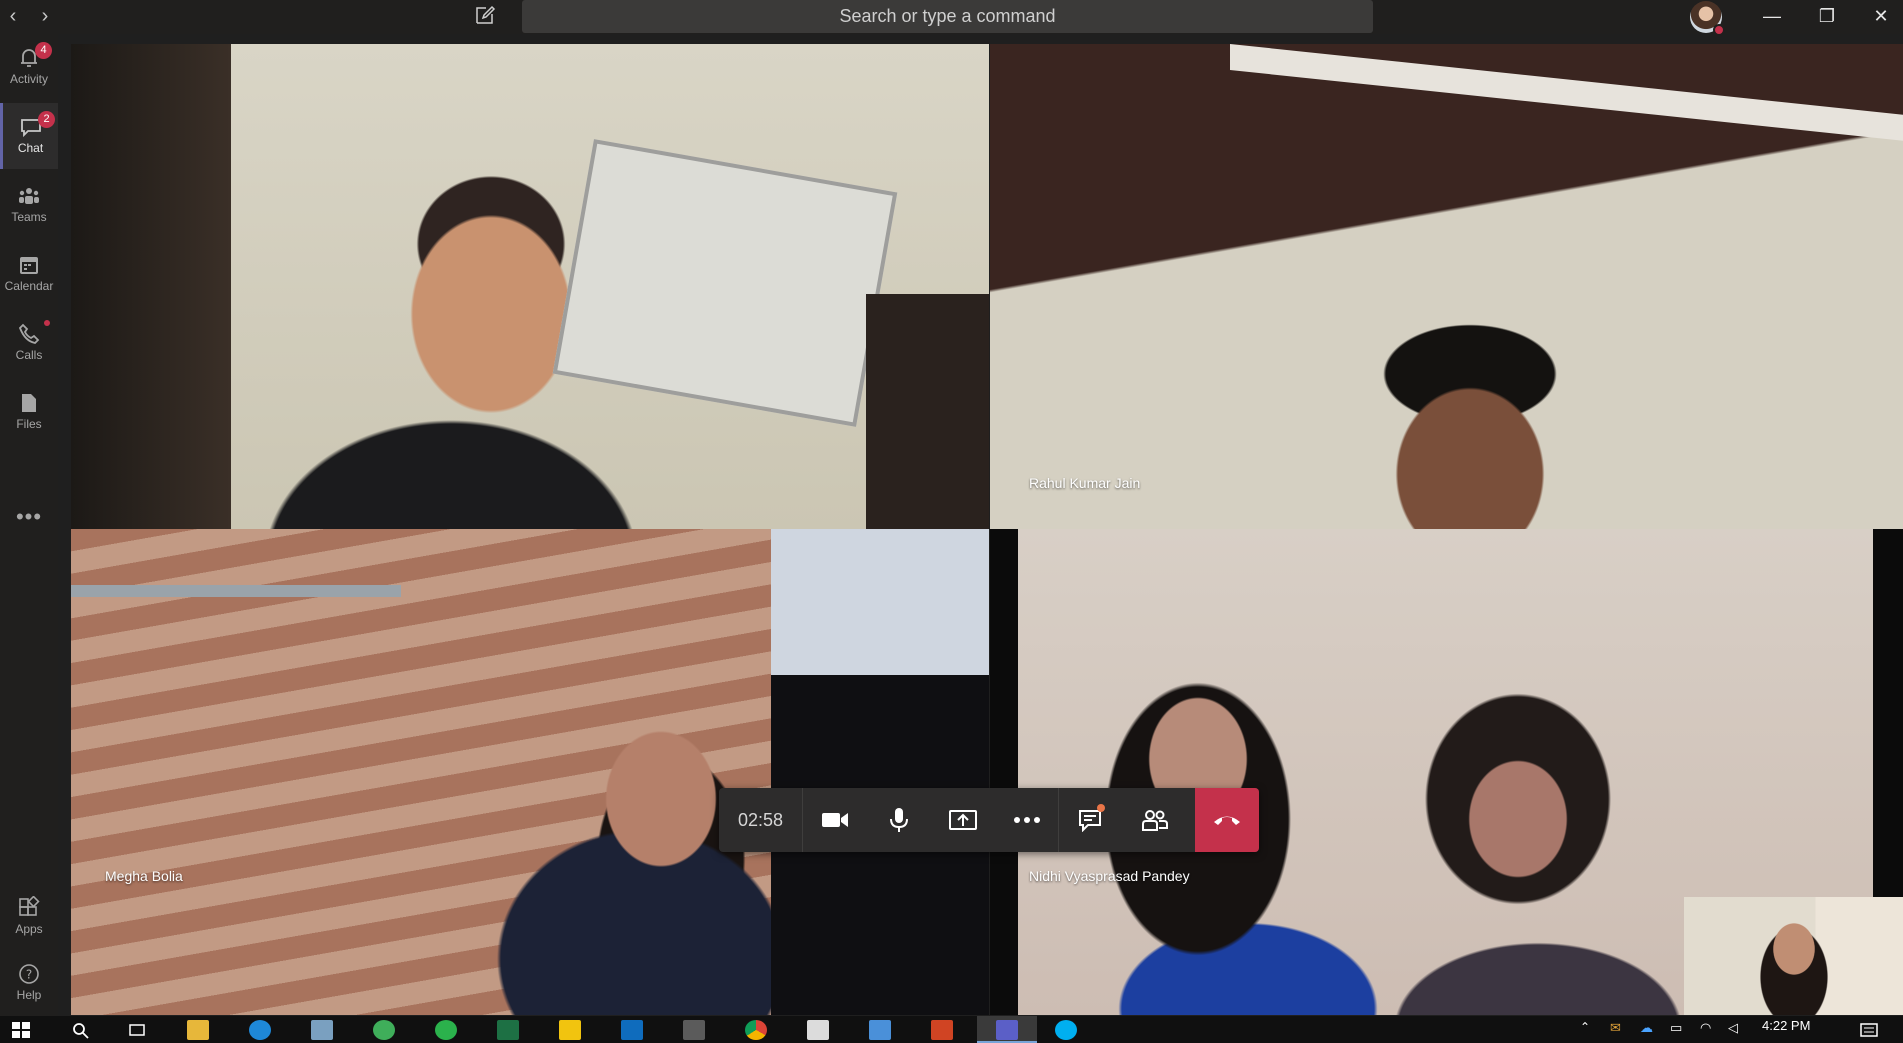 Image resolution: width=1903 pixels, height=1043 pixels. Describe the element at coordinates (149, 483) in the screenshot. I see `participant-name: Karan Chopra` at that location.